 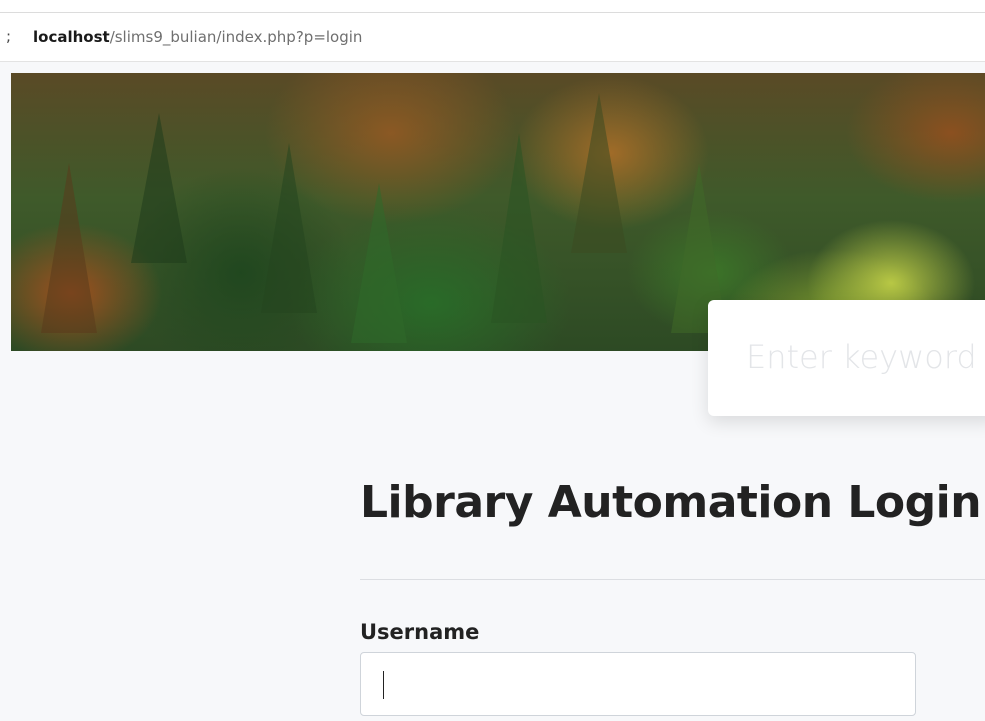 I want to click on username-field, so click(x=638, y=684).